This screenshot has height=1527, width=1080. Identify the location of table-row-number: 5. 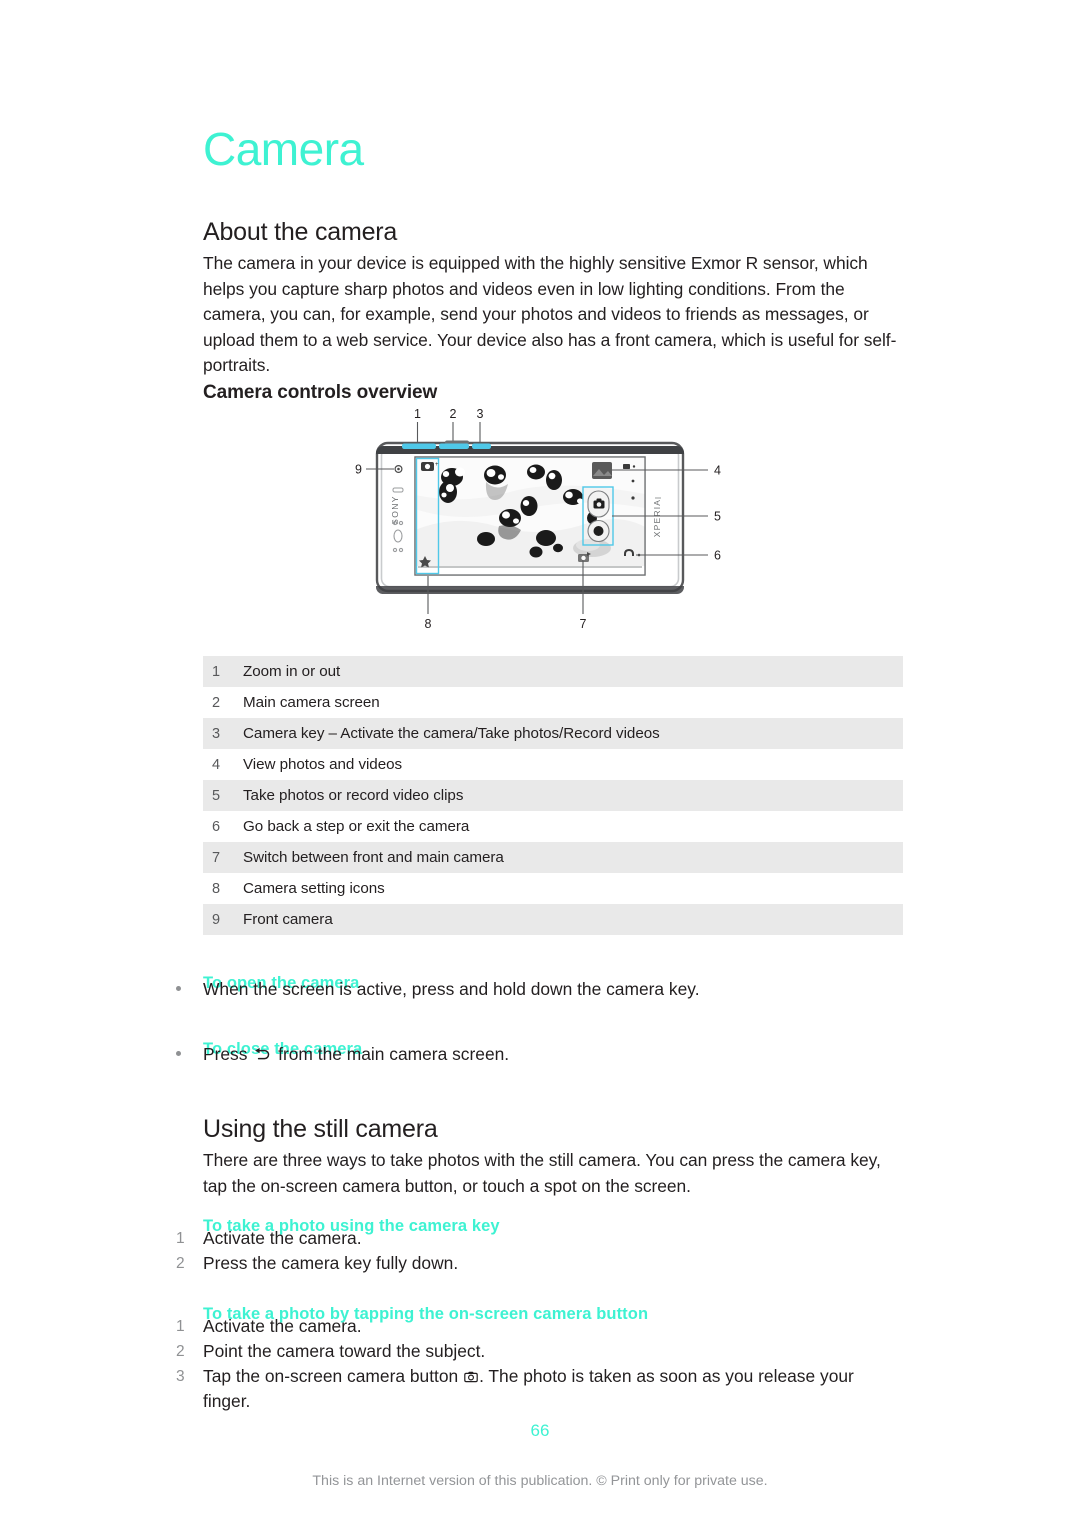
(216, 796).